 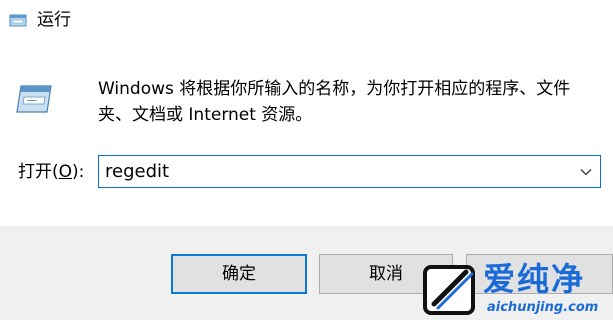 I want to click on watermark-url: aichunjing.com, so click(x=543, y=307).